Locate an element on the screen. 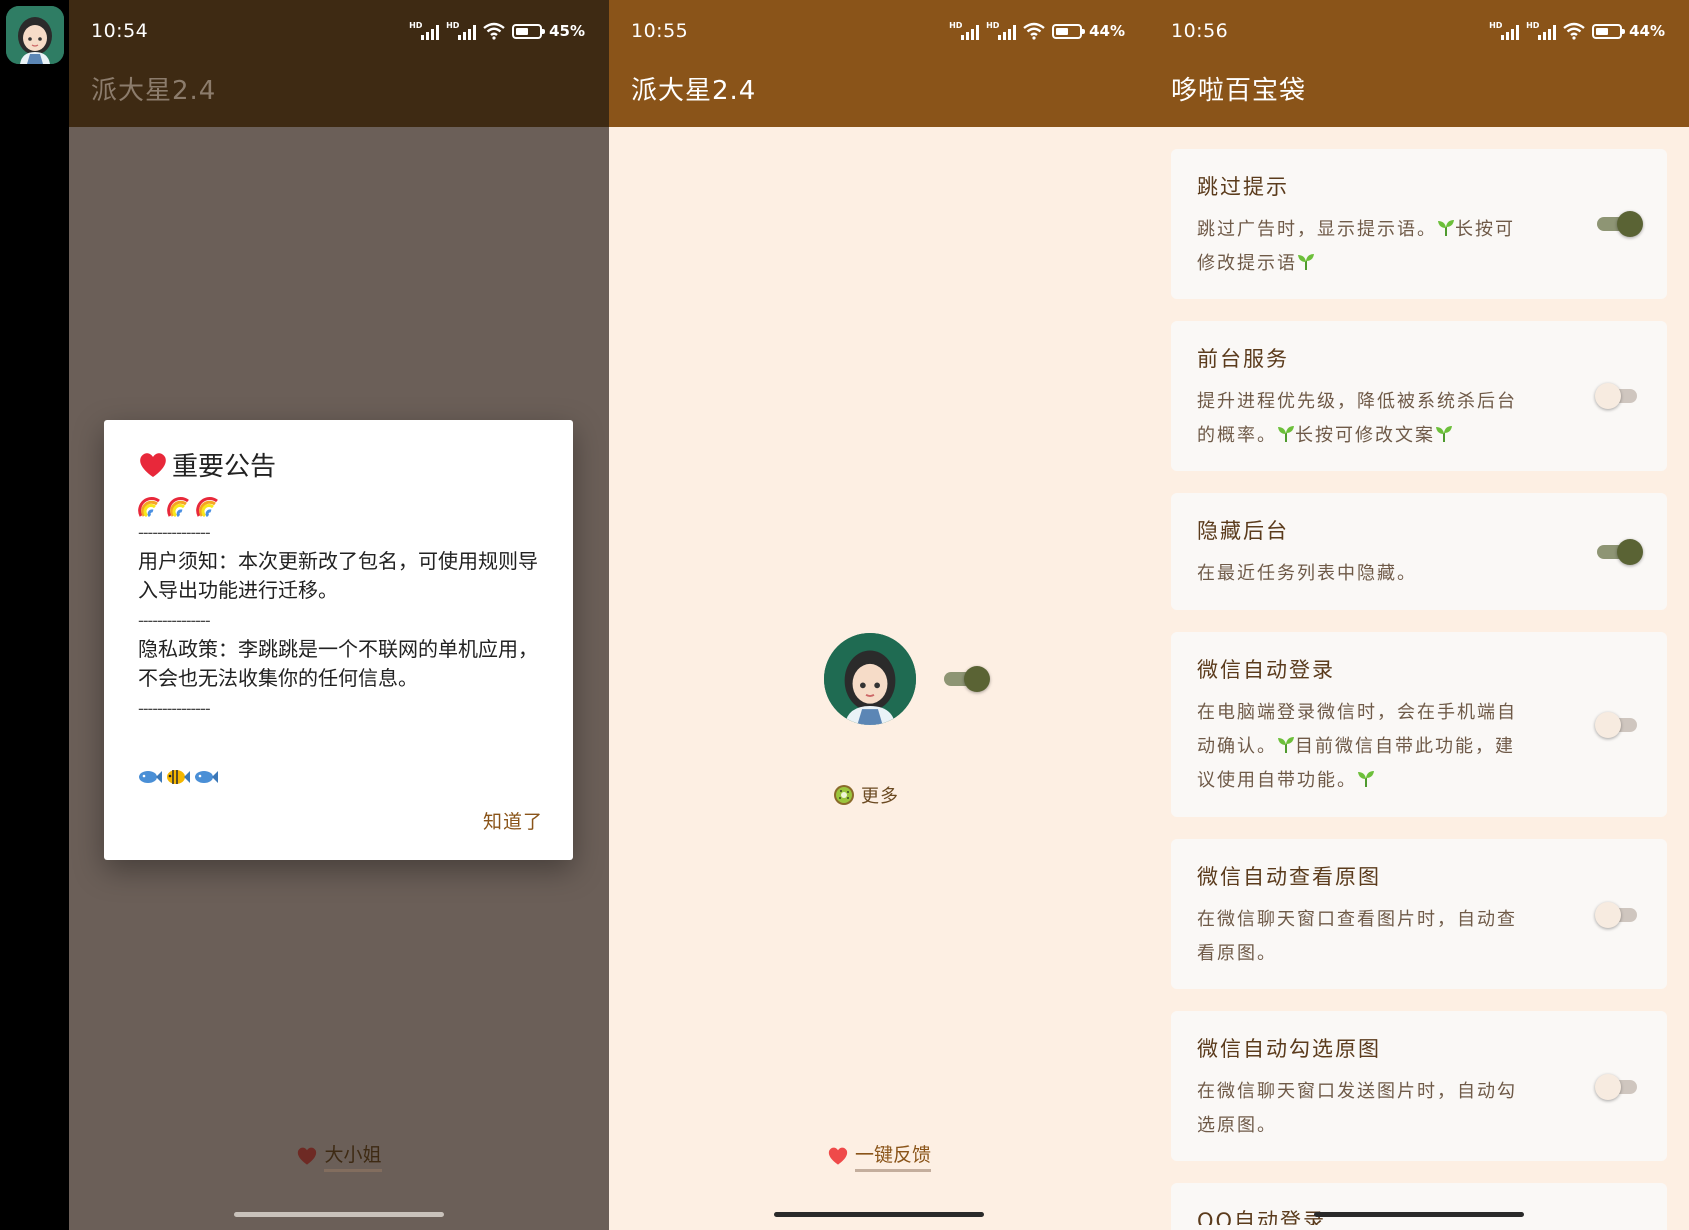 The image size is (1689, 1230). setting-title: 隐藏后台 is located at coordinates (1243, 531).